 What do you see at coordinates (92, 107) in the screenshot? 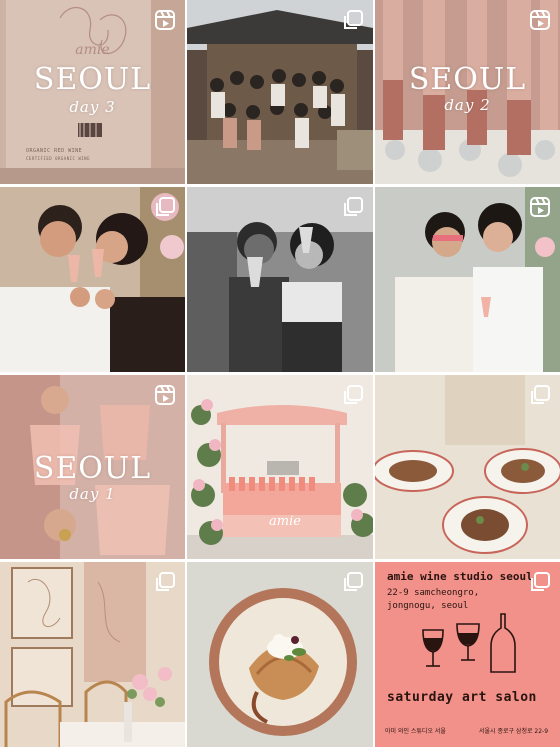
I see `post-overlay-subtitle: day 3` at bounding box center [92, 107].